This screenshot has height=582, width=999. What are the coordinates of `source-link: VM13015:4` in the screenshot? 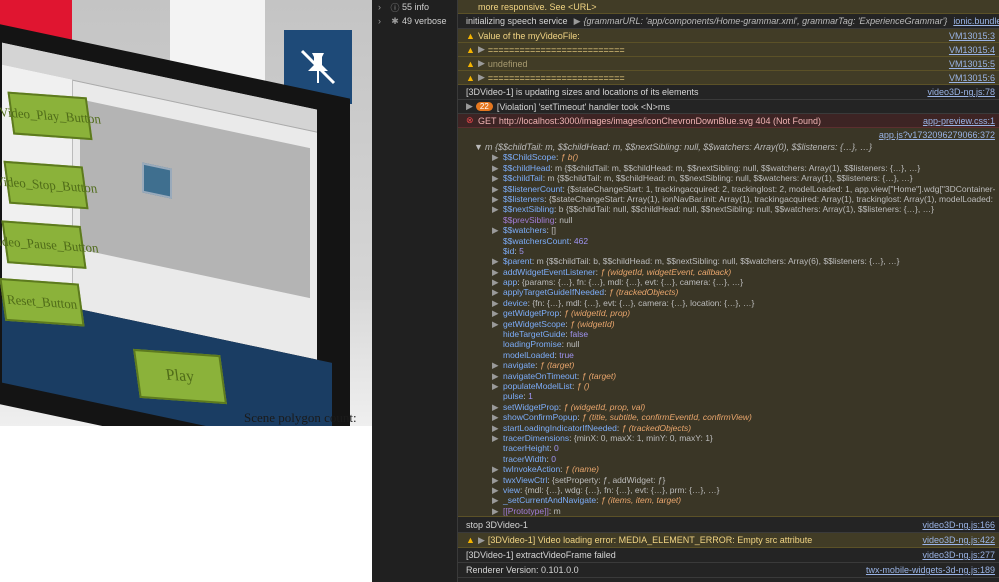 It's located at (969, 50).